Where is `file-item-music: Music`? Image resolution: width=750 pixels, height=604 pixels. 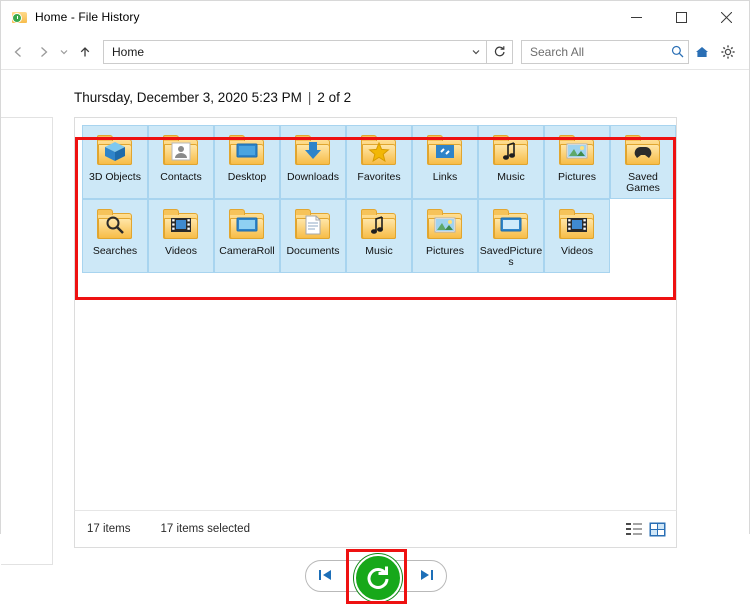
file-item-music: Music is located at coordinates (511, 162).